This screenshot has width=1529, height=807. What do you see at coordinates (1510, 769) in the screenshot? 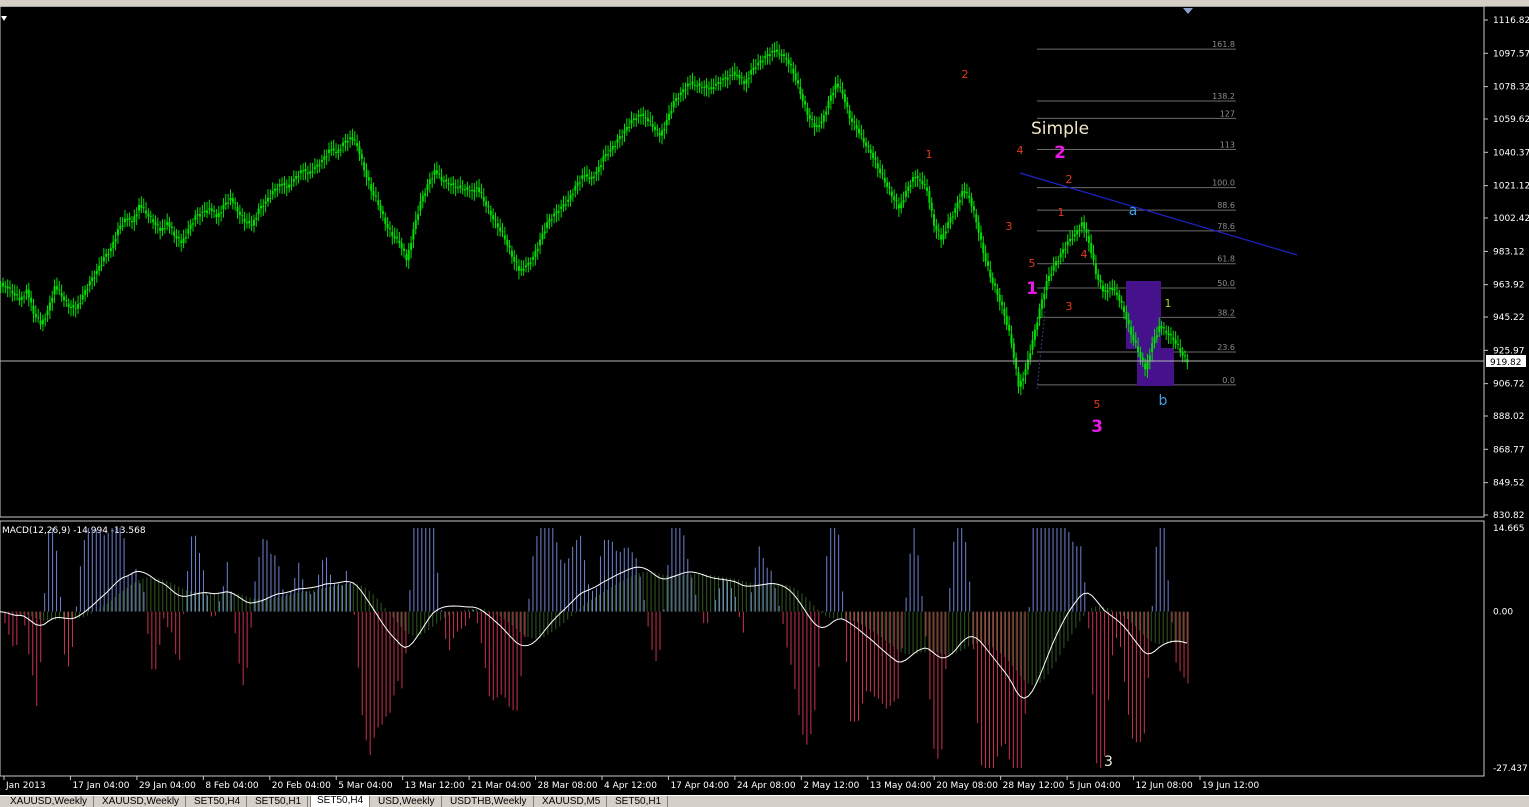
I see `macd-tick-label: -27.437` at bounding box center [1510, 769].